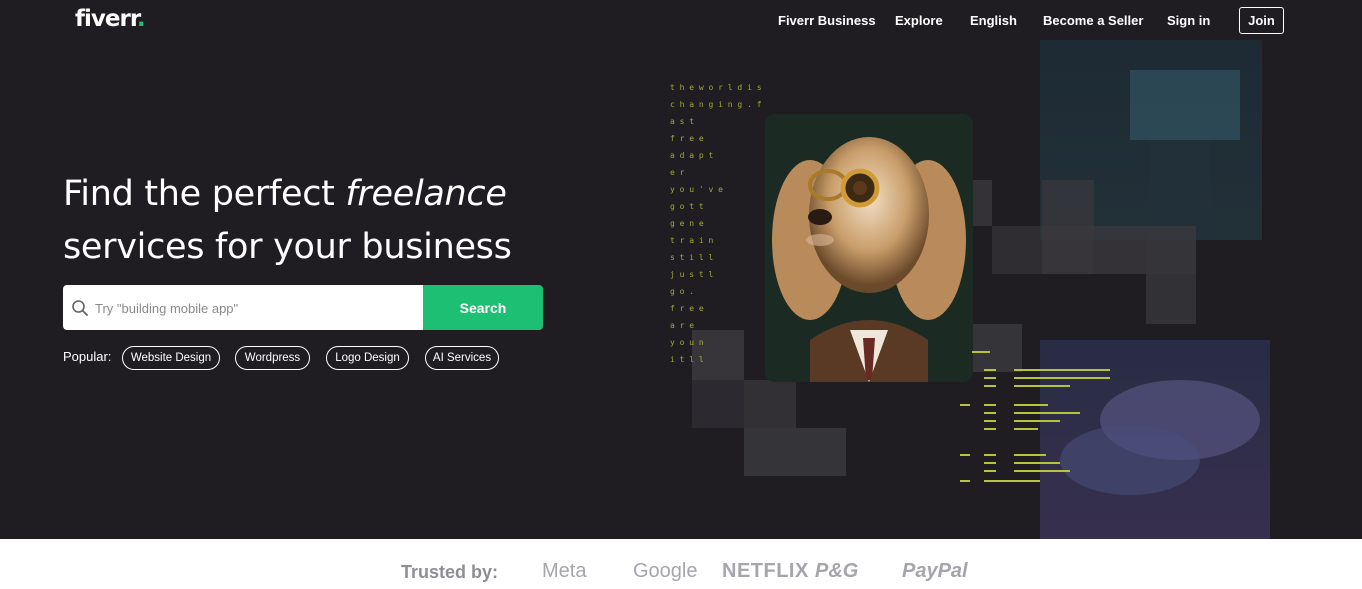 This screenshot has width=1362, height=589. Describe the element at coordinates (171, 358) in the screenshot. I see `popular-chip-website-design: Website Design` at that location.